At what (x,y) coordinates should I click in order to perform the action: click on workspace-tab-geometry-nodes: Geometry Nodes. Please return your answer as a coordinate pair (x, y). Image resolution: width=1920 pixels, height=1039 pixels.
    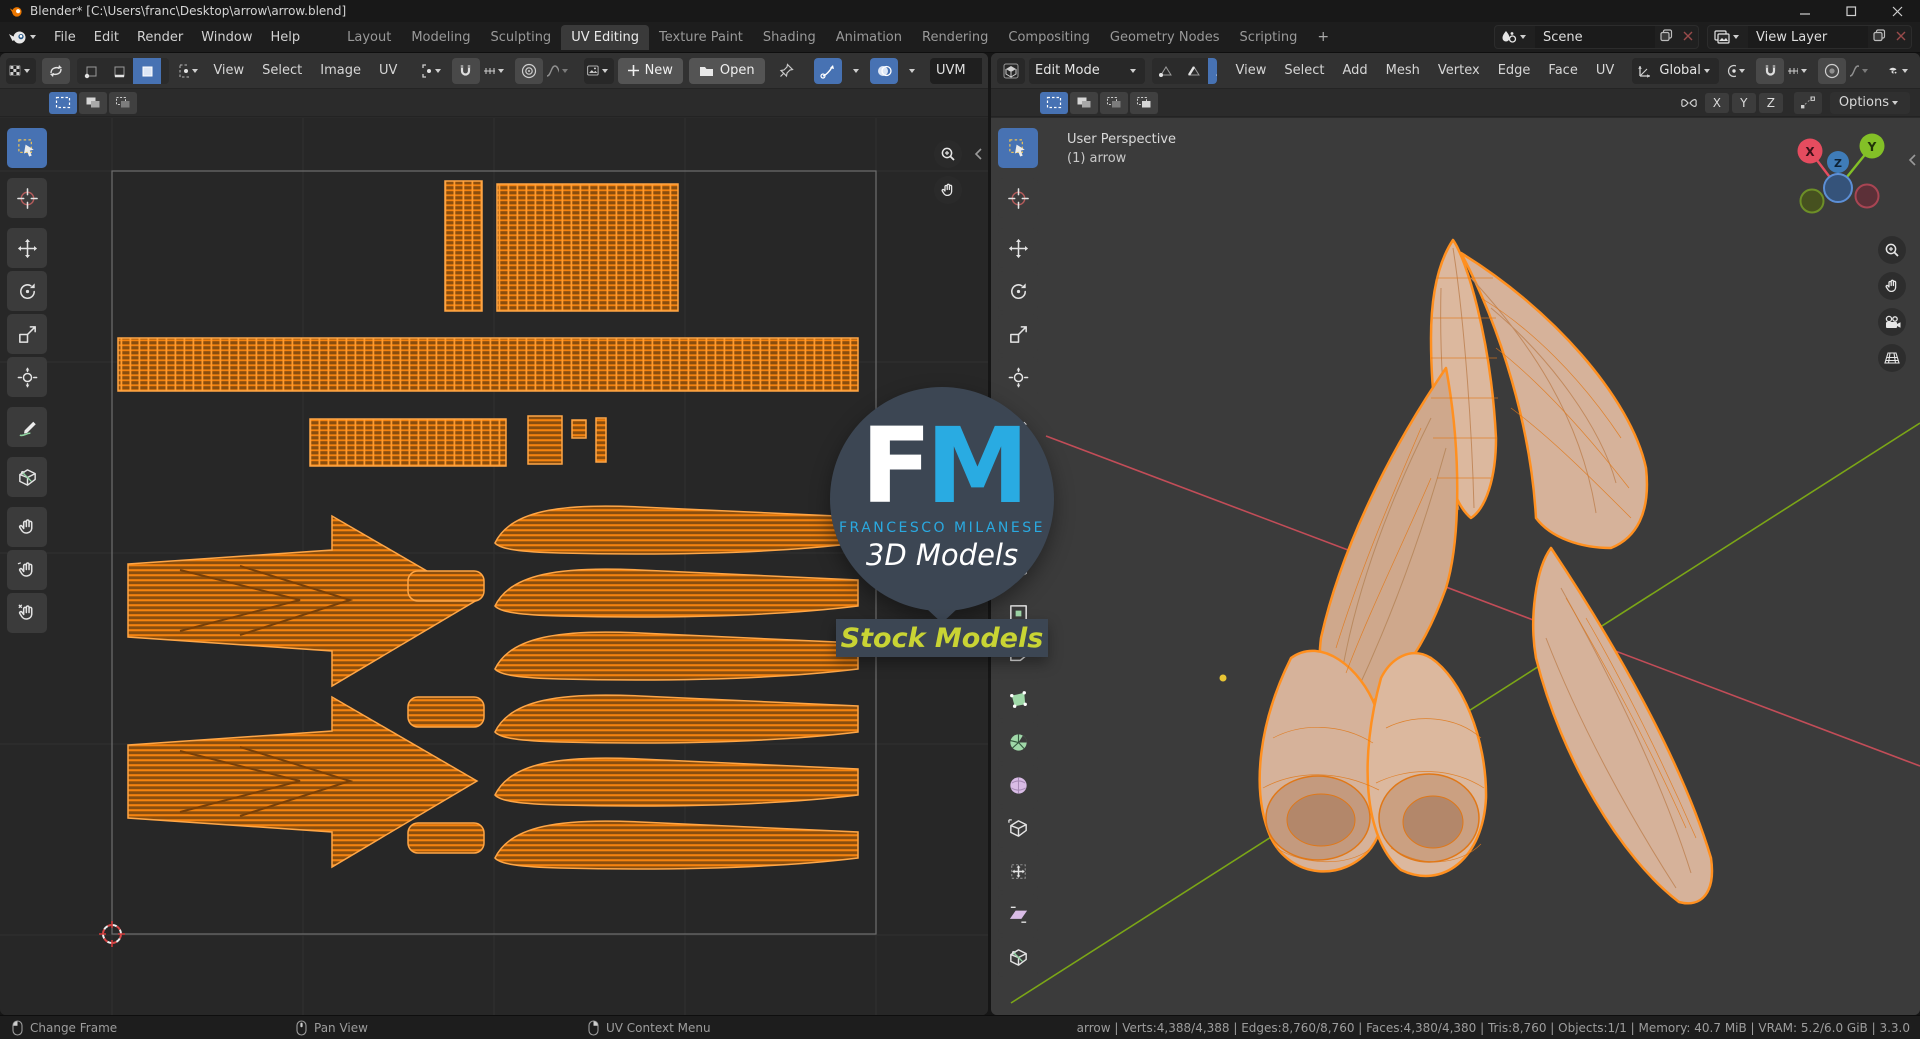
    Looking at the image, I should click on (1165, 37).